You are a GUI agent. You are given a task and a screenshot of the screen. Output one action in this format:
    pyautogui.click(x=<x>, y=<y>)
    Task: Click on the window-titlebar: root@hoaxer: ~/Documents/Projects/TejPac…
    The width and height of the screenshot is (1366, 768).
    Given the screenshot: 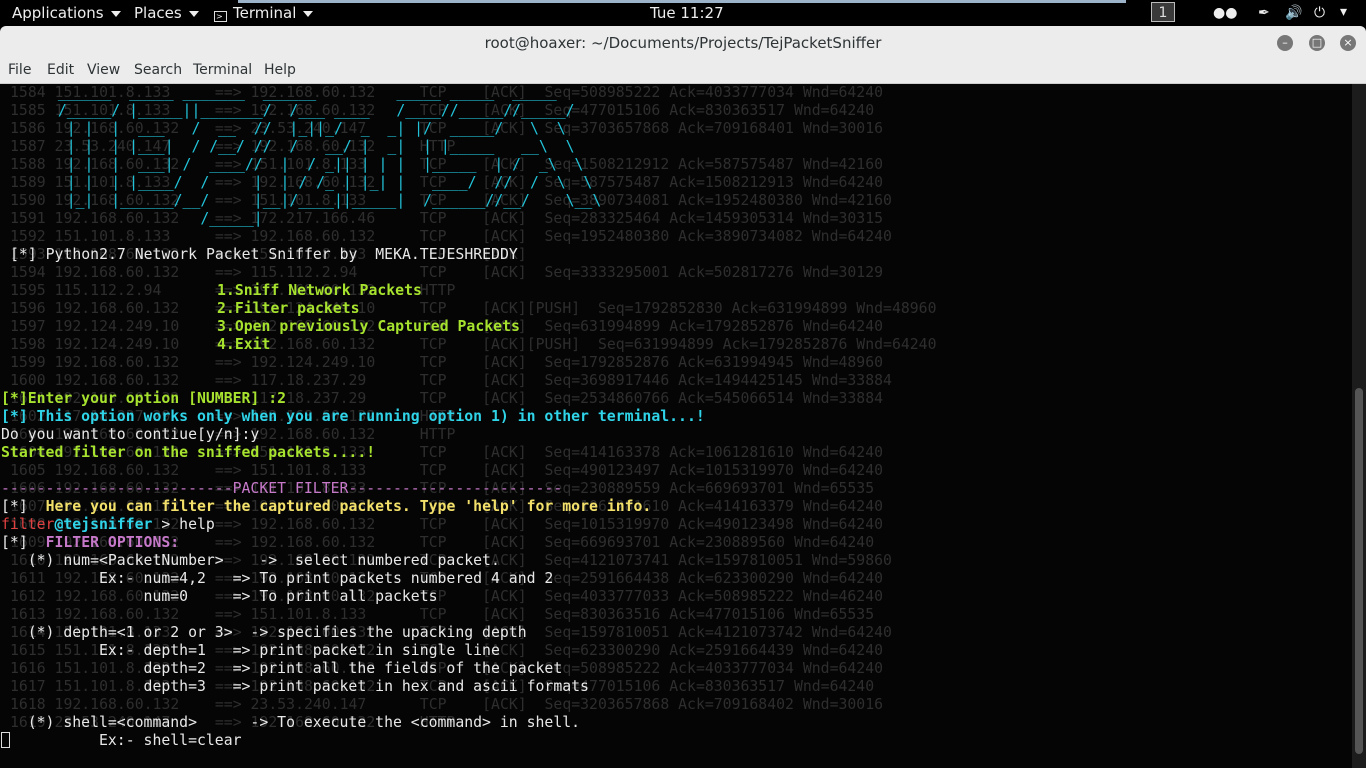 What is the action you would take?
    pyautogui.click(x=683, y=42)
    